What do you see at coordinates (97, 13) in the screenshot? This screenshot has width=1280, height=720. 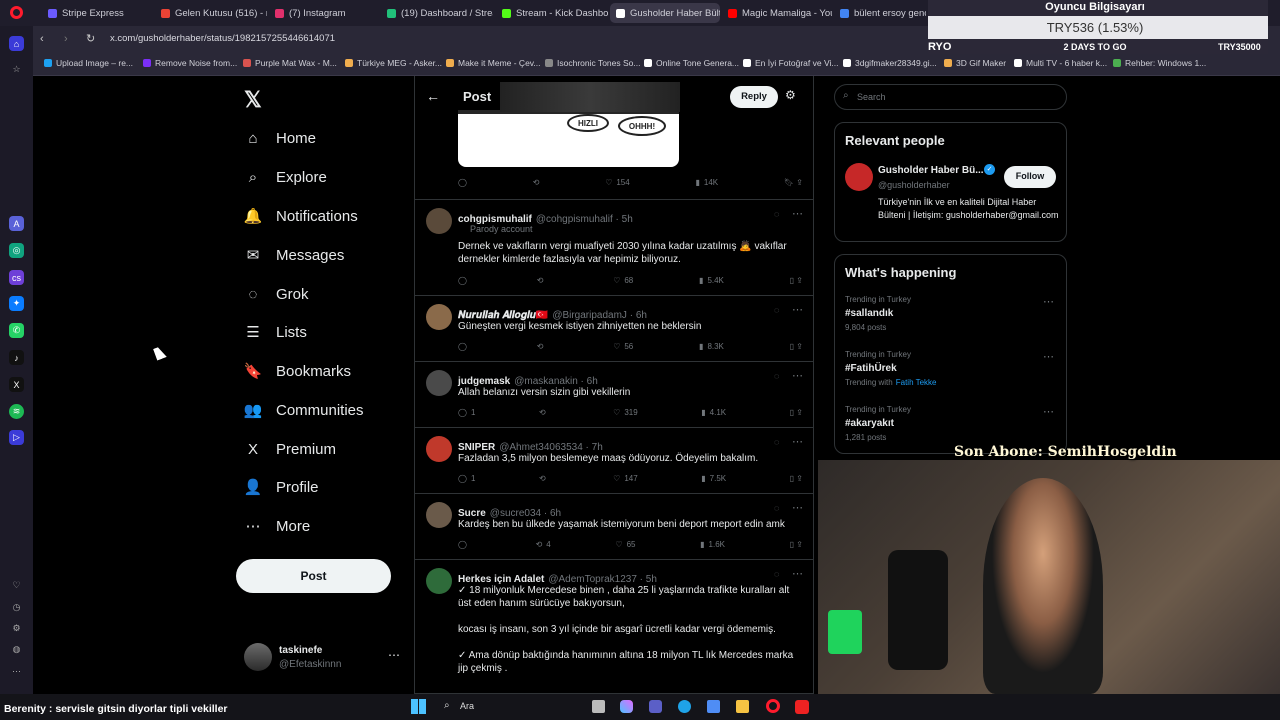 I see `browser-tab: Stripe Express` at bounding box center [97, 13].